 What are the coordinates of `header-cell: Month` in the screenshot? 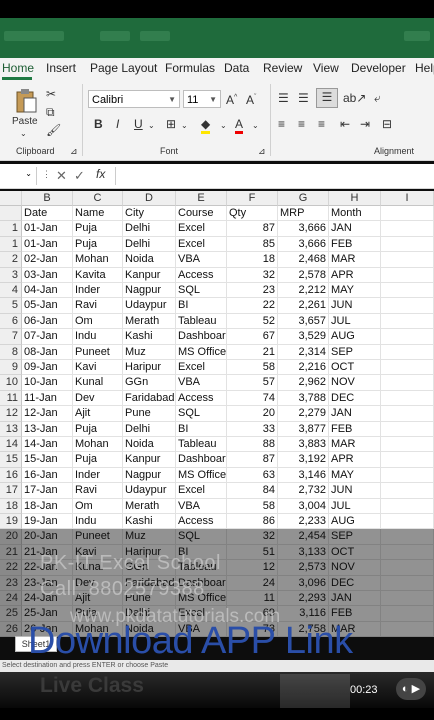 It's located at (355, 214).